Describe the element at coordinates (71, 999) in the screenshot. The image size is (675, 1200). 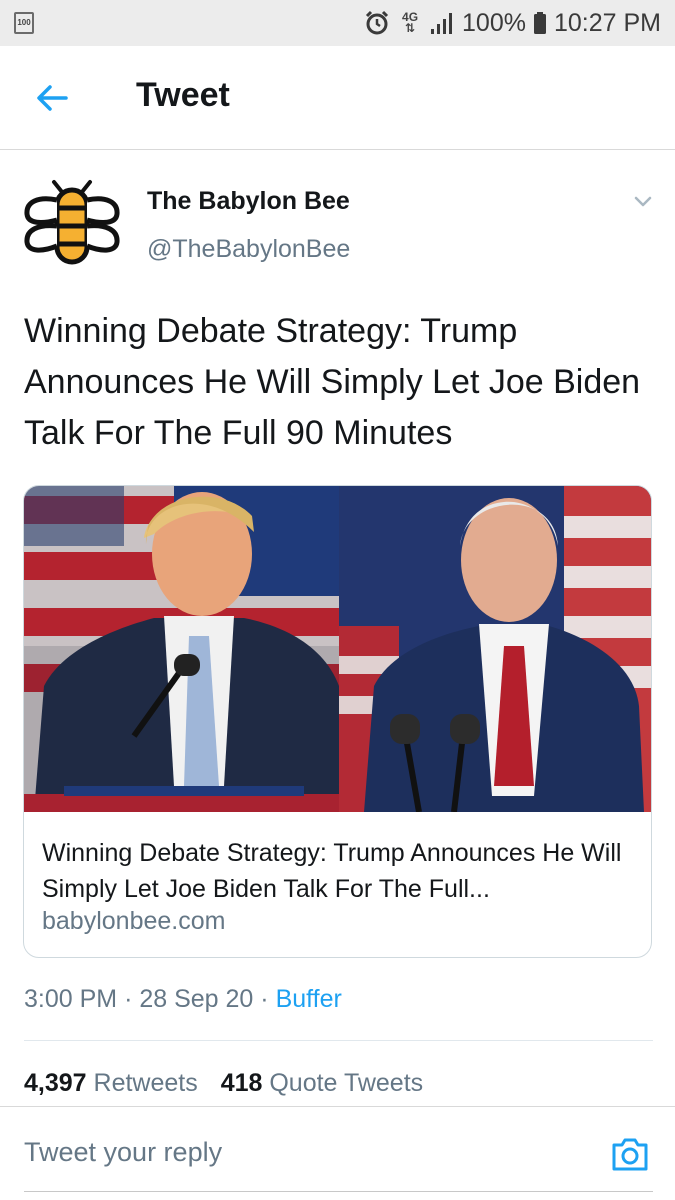
I see `tweet-time: 3:00 PM` at that location.